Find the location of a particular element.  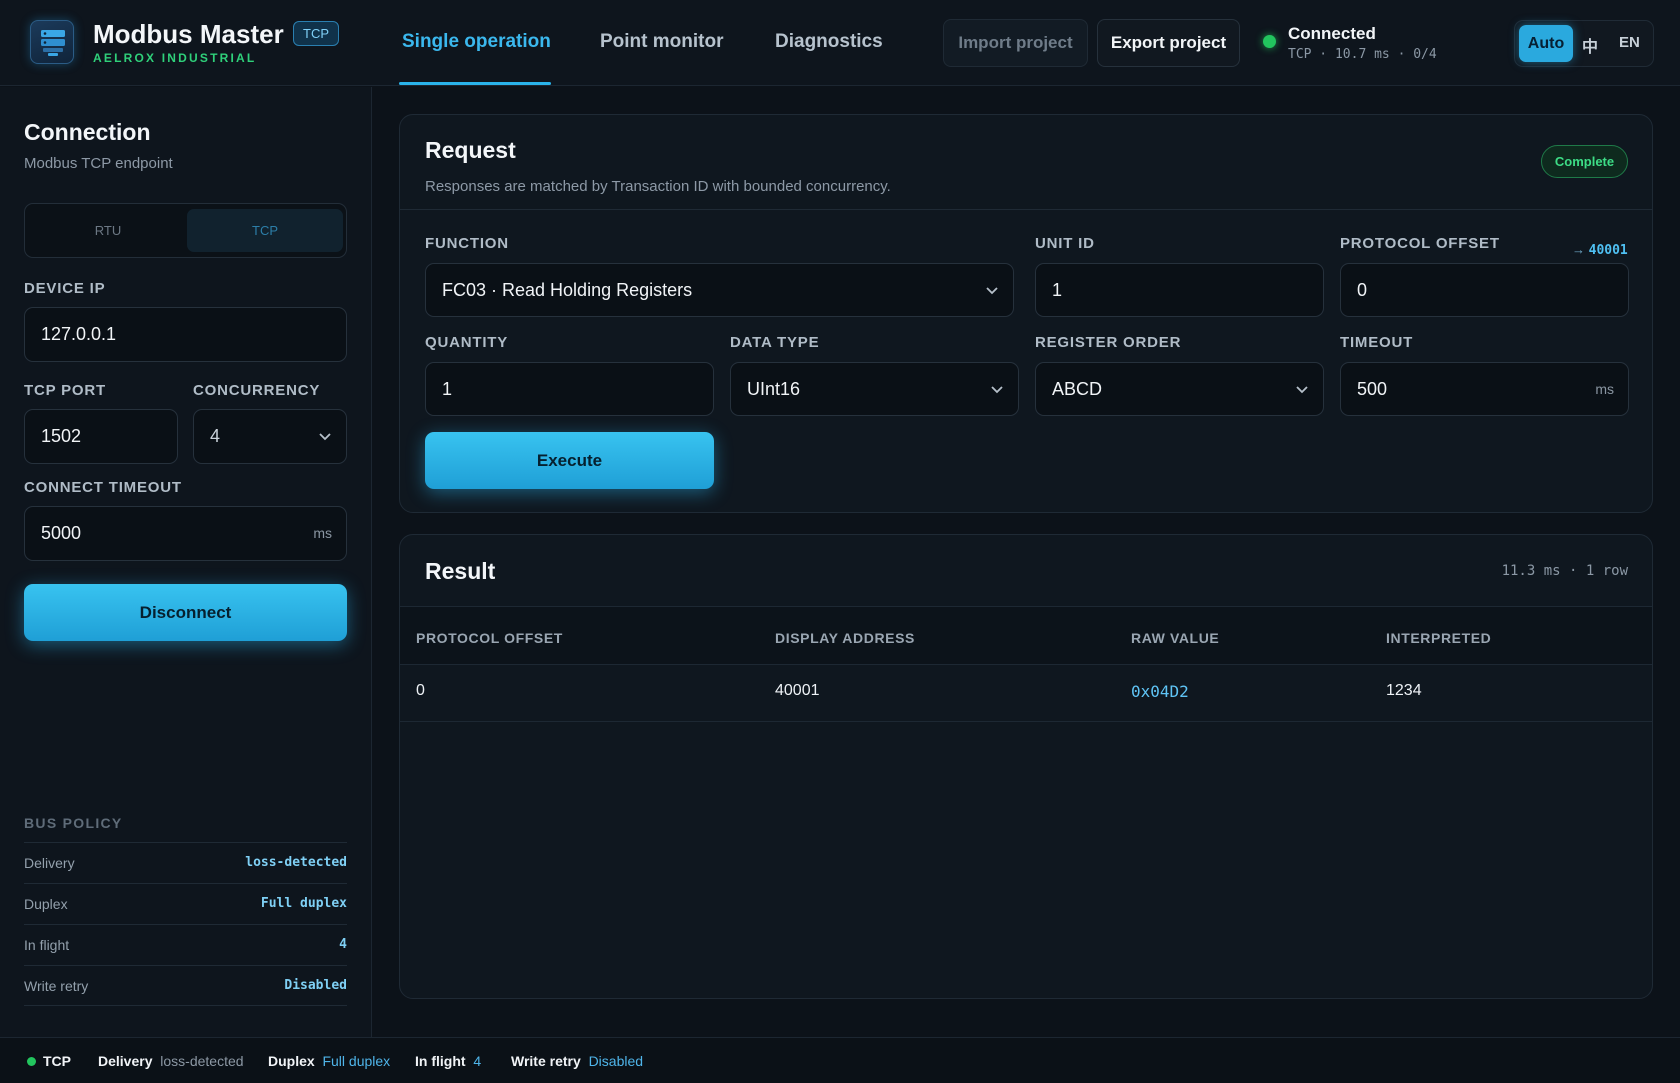

protocol-offset-label: PROTOCOL OFFSET is located at coordinates (1420, 243).